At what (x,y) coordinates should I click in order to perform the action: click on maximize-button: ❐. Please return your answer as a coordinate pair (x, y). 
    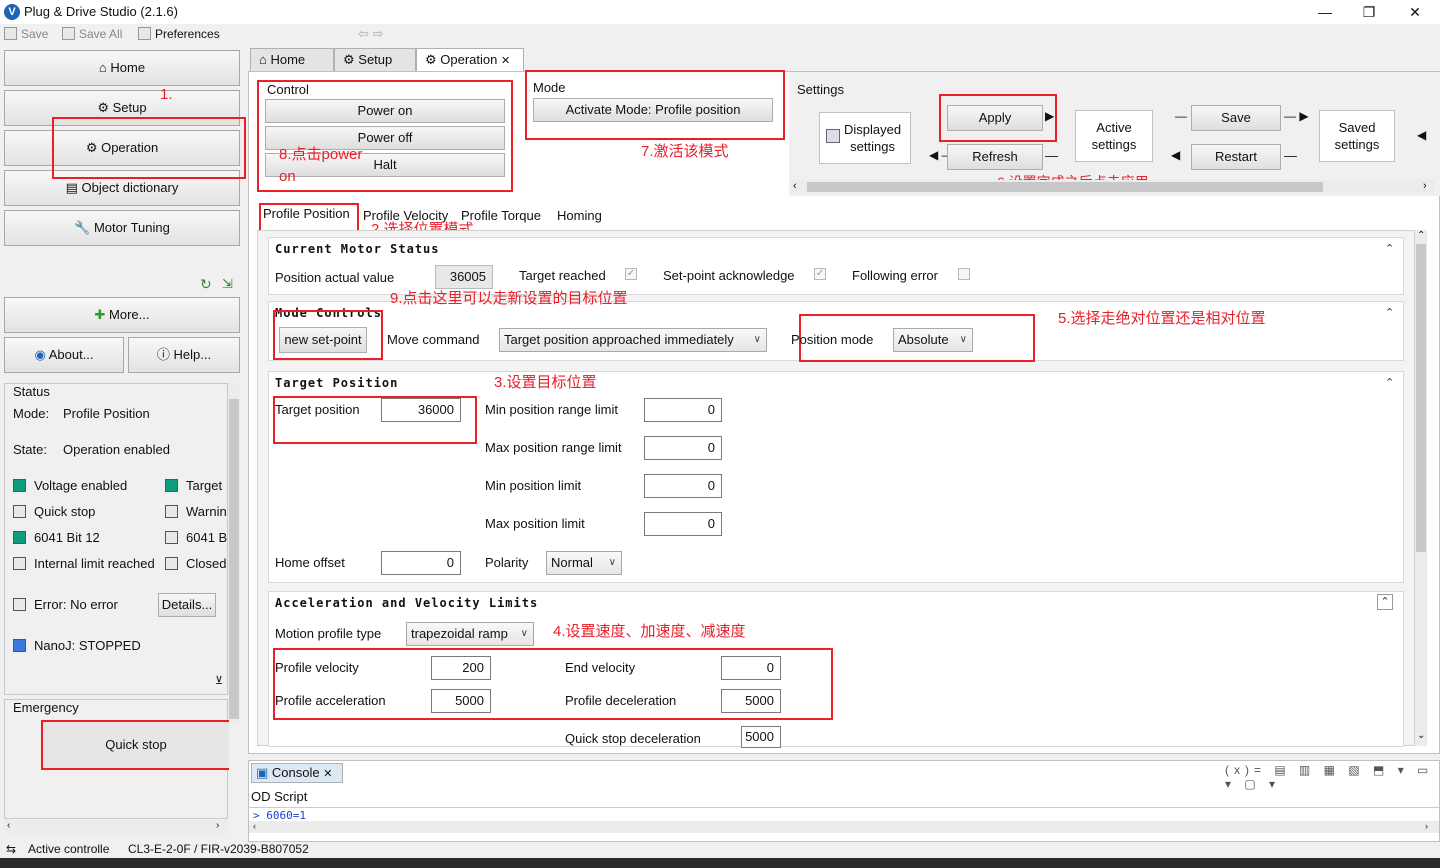
    Looking at the image, I should click on (1369, 12).